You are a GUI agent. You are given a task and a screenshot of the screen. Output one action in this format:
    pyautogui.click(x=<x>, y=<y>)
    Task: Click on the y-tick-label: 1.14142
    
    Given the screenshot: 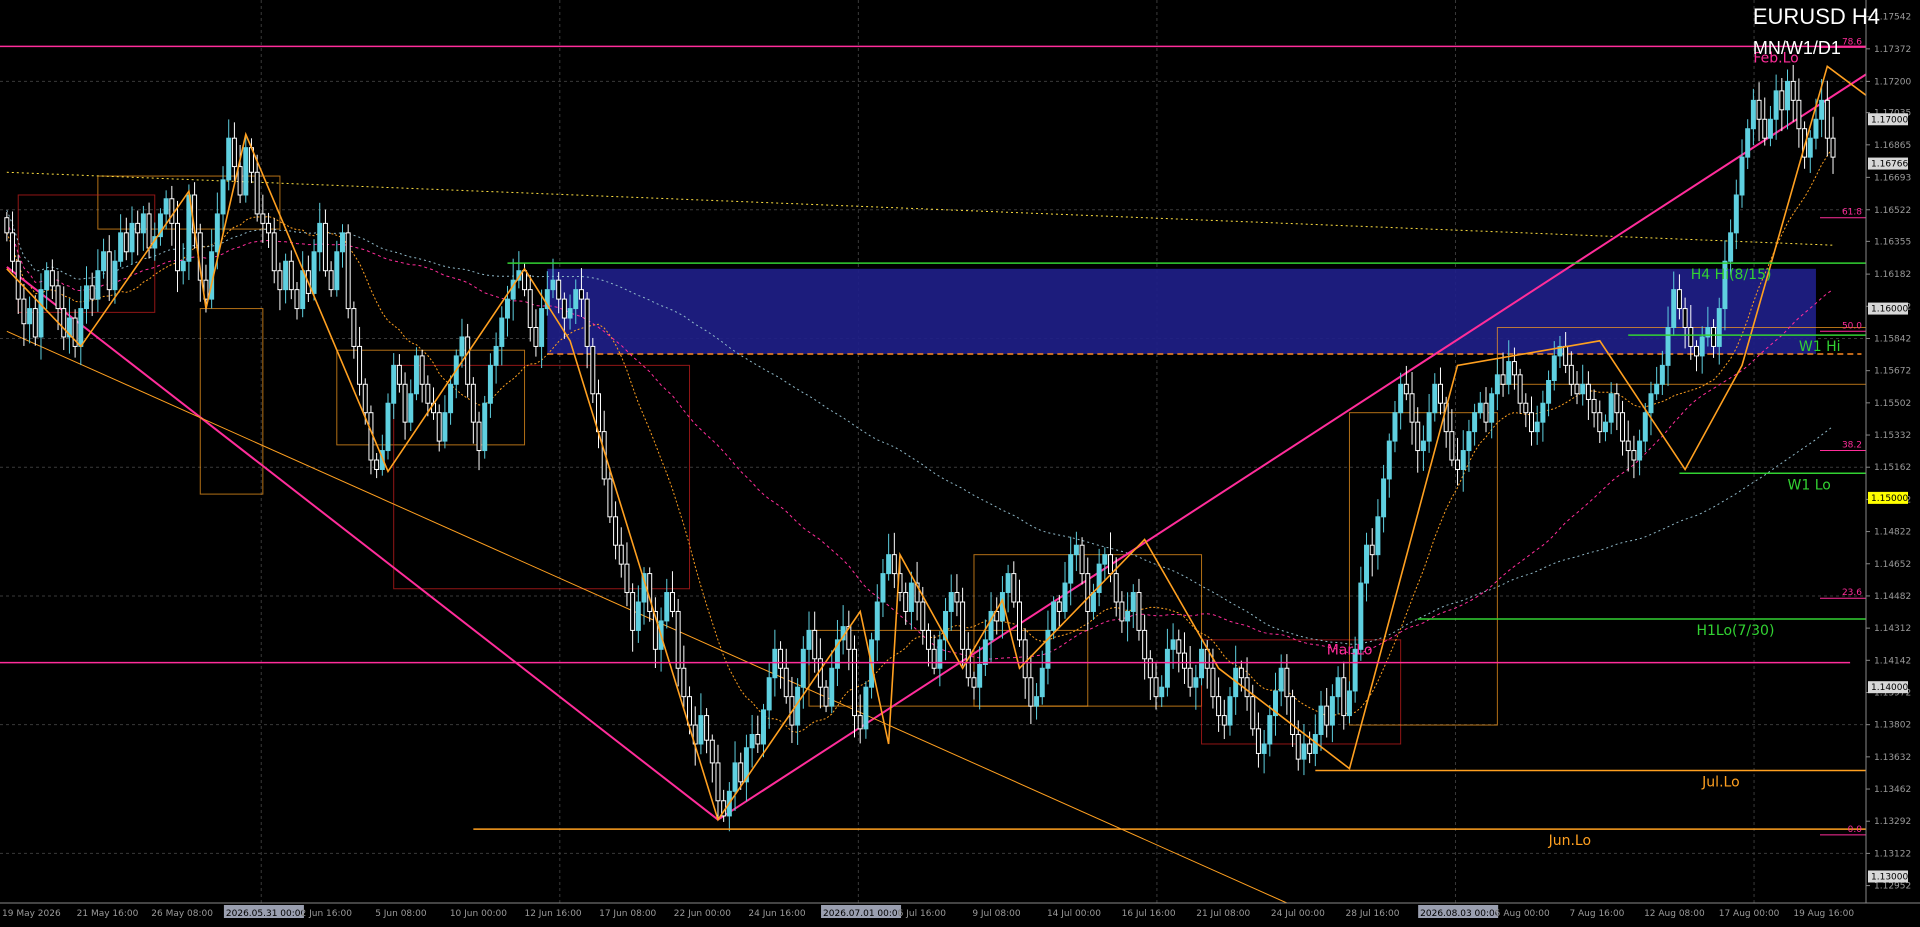 What is the action you would take?
    pyautogui.click(x=1892, y=661)
    